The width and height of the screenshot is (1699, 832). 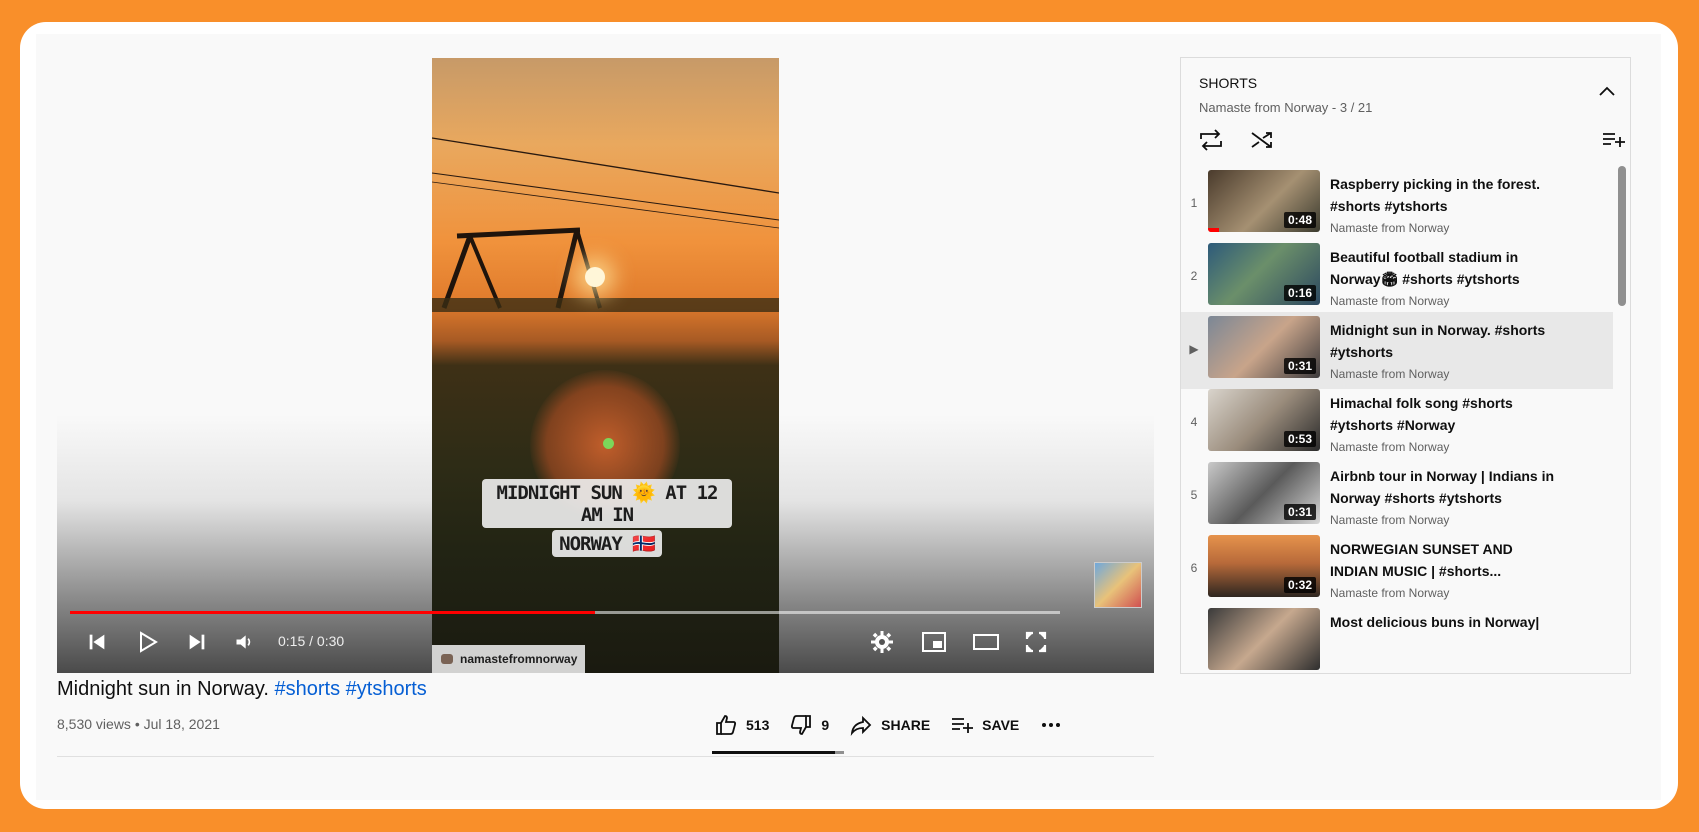 What do you see at coordinates (351, 689) in the screenshot?
I see `video-hashtags: #shorts #ytshorts` at bounding box center [351, 689].